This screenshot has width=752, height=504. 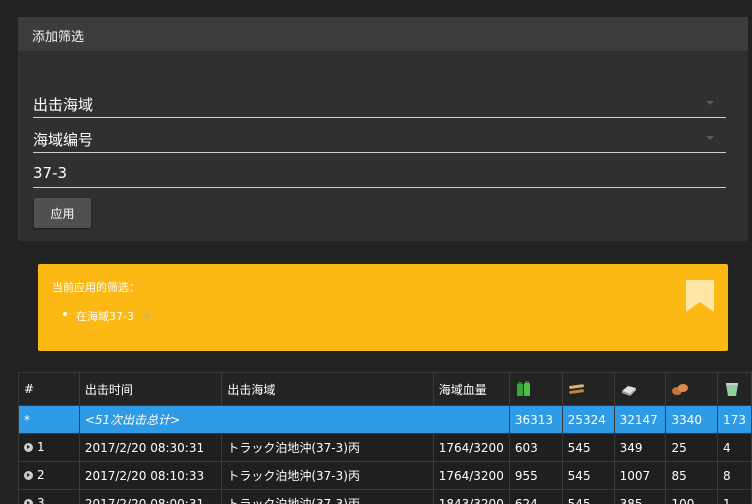 I want to click on row-bucket: 4, so click(x=734, y=447).